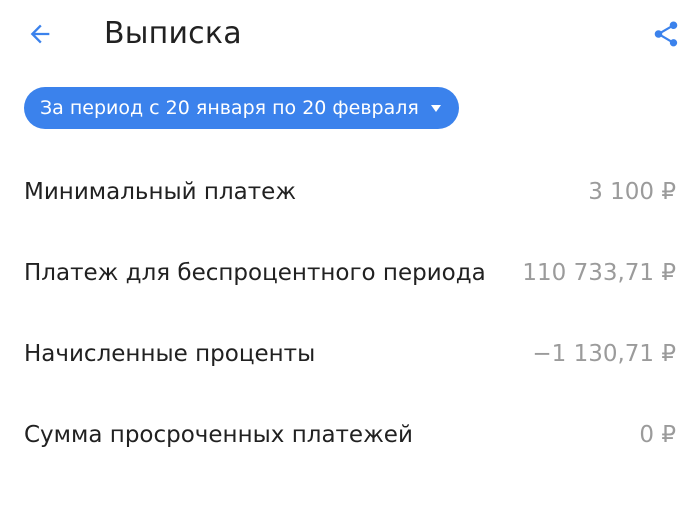 The height and width of the screenshot is (514, 700). I want to click on share-button, so click(666, 34).